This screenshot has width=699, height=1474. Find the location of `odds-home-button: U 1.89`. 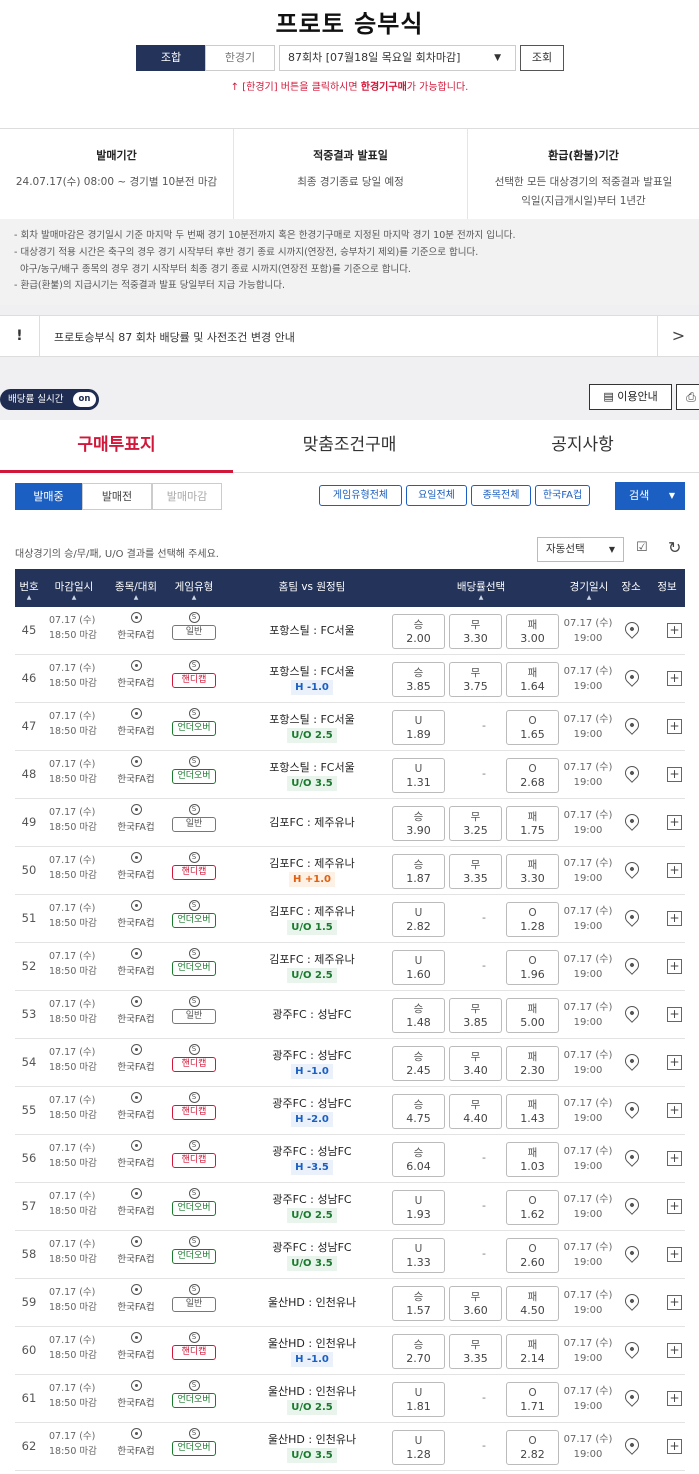

odds-home-button: U 1.89 is located at coordinates (418, 727).